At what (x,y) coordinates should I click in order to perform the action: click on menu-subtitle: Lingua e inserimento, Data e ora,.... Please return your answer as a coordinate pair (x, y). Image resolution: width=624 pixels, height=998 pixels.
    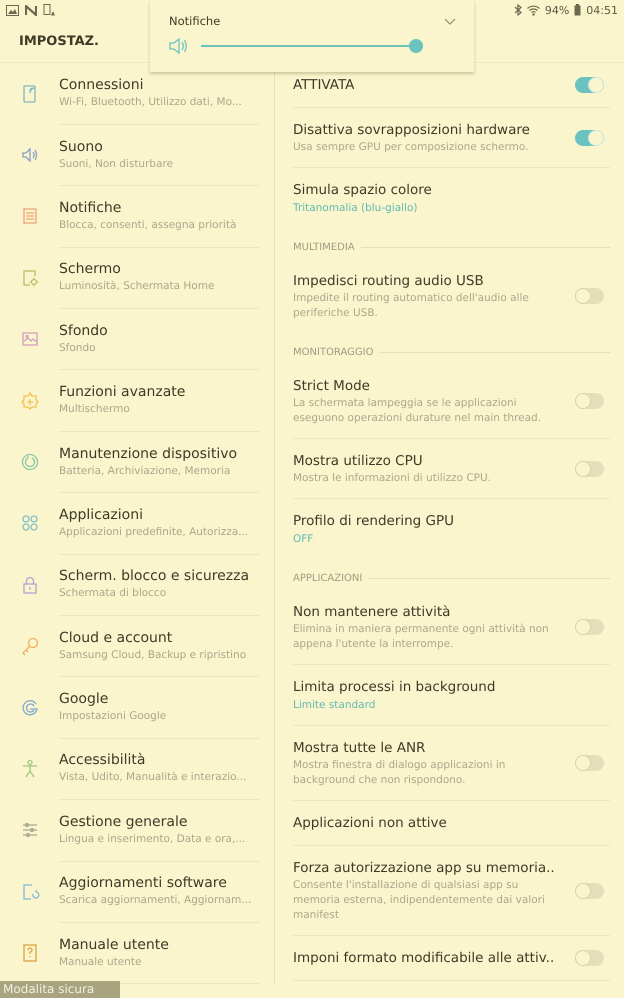
    Looking at the image, I should click on (152, 839).